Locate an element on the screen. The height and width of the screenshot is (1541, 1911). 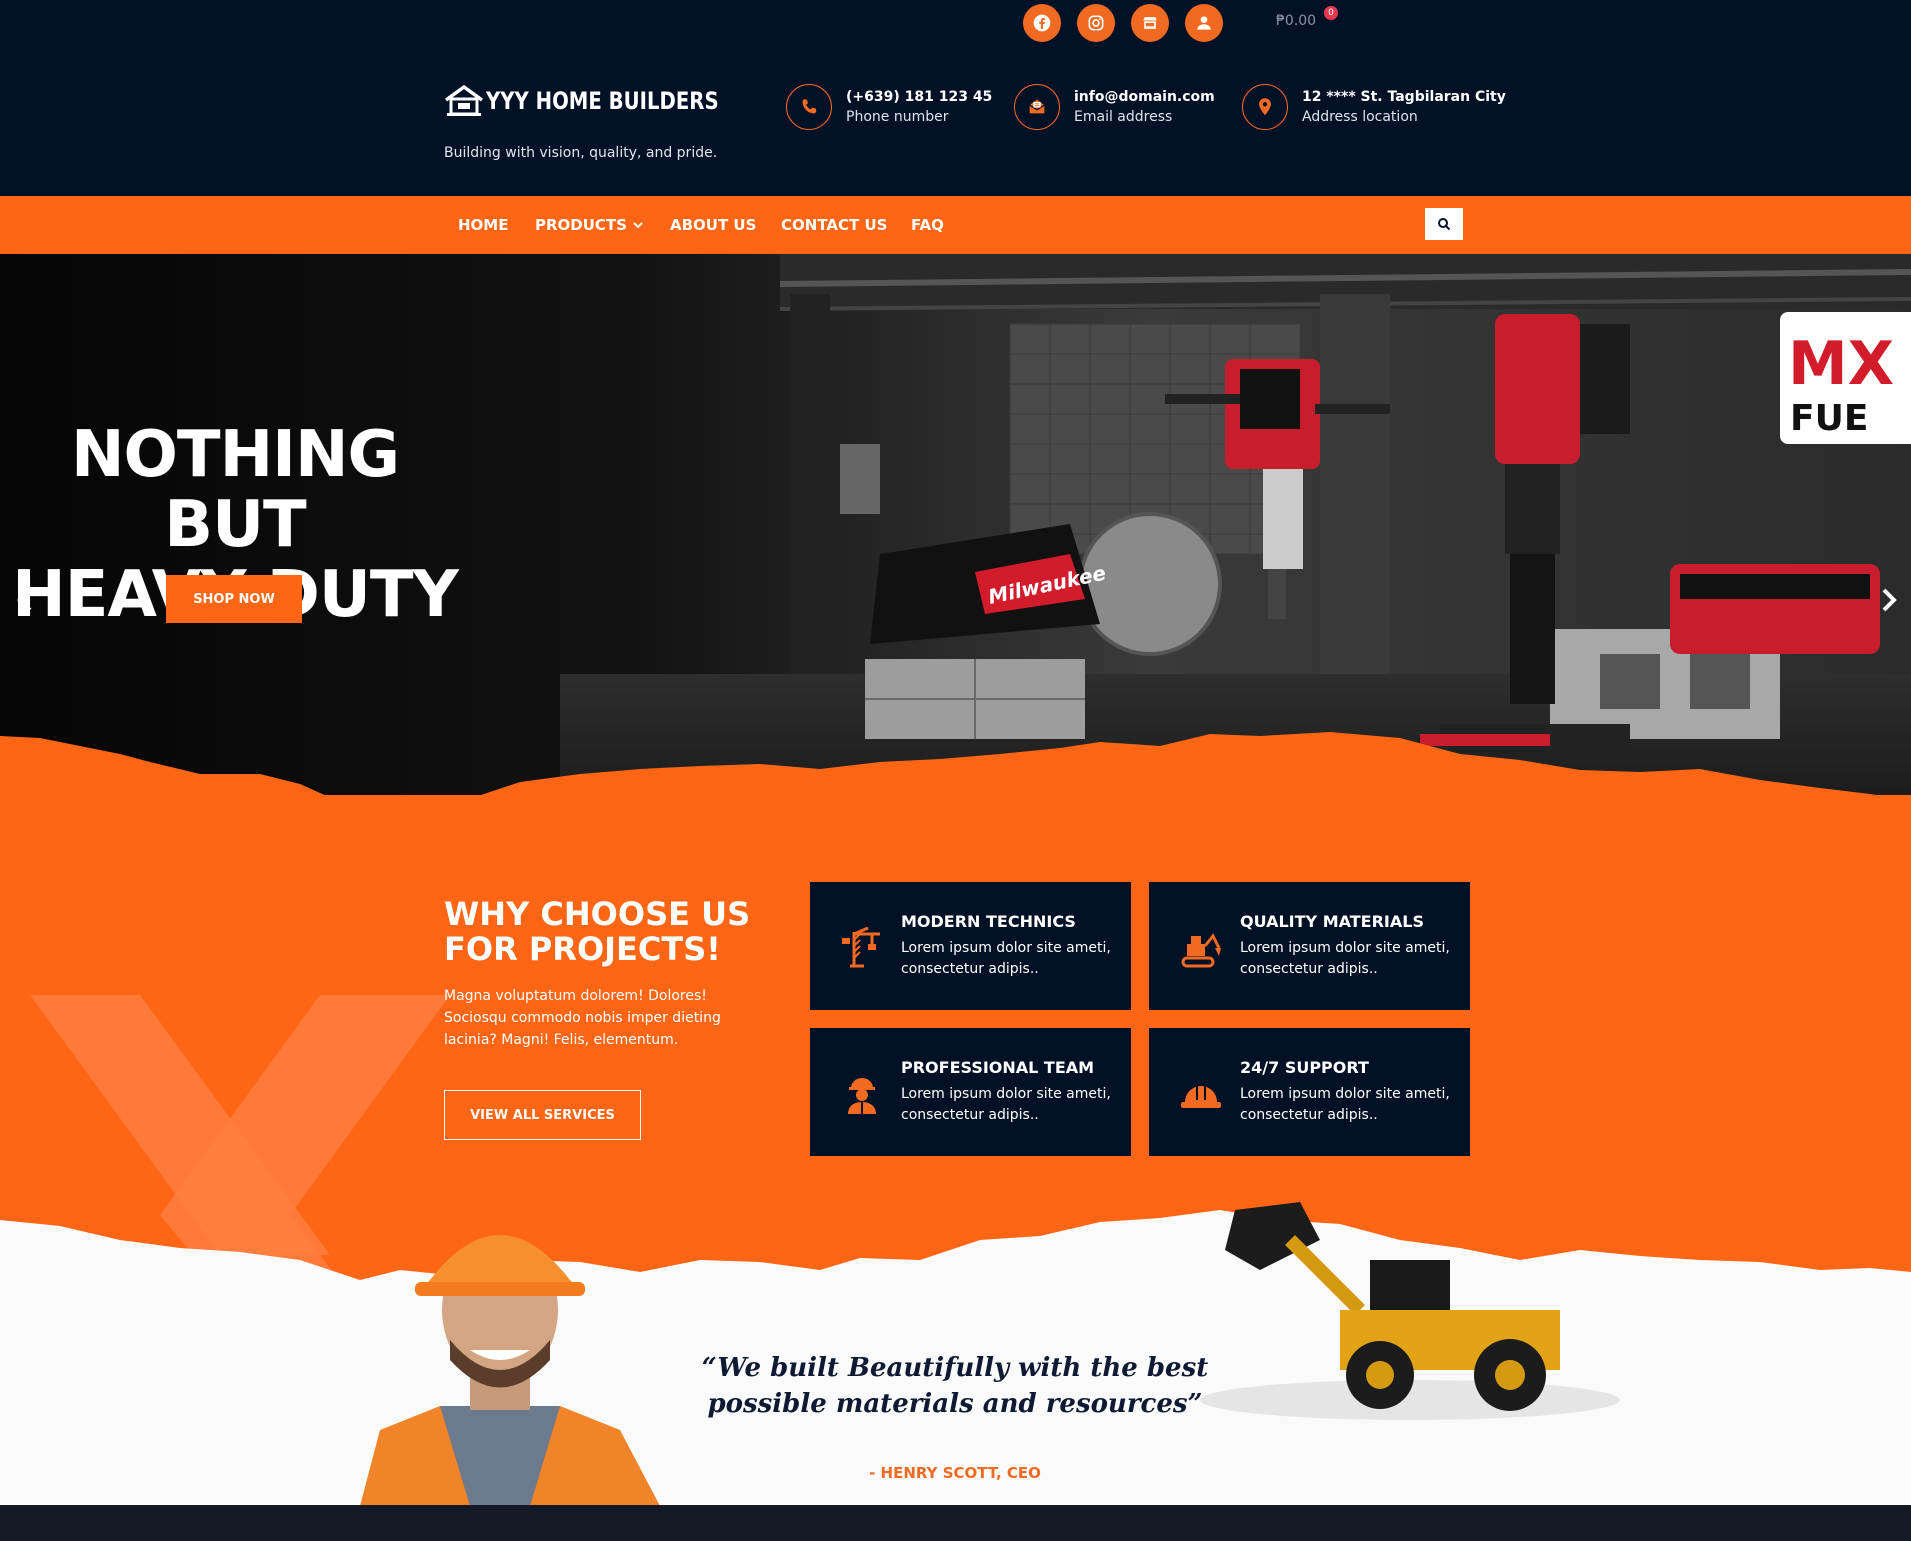
hero-title-line1: NOTHING BUT is located at coordinates (235, 490).